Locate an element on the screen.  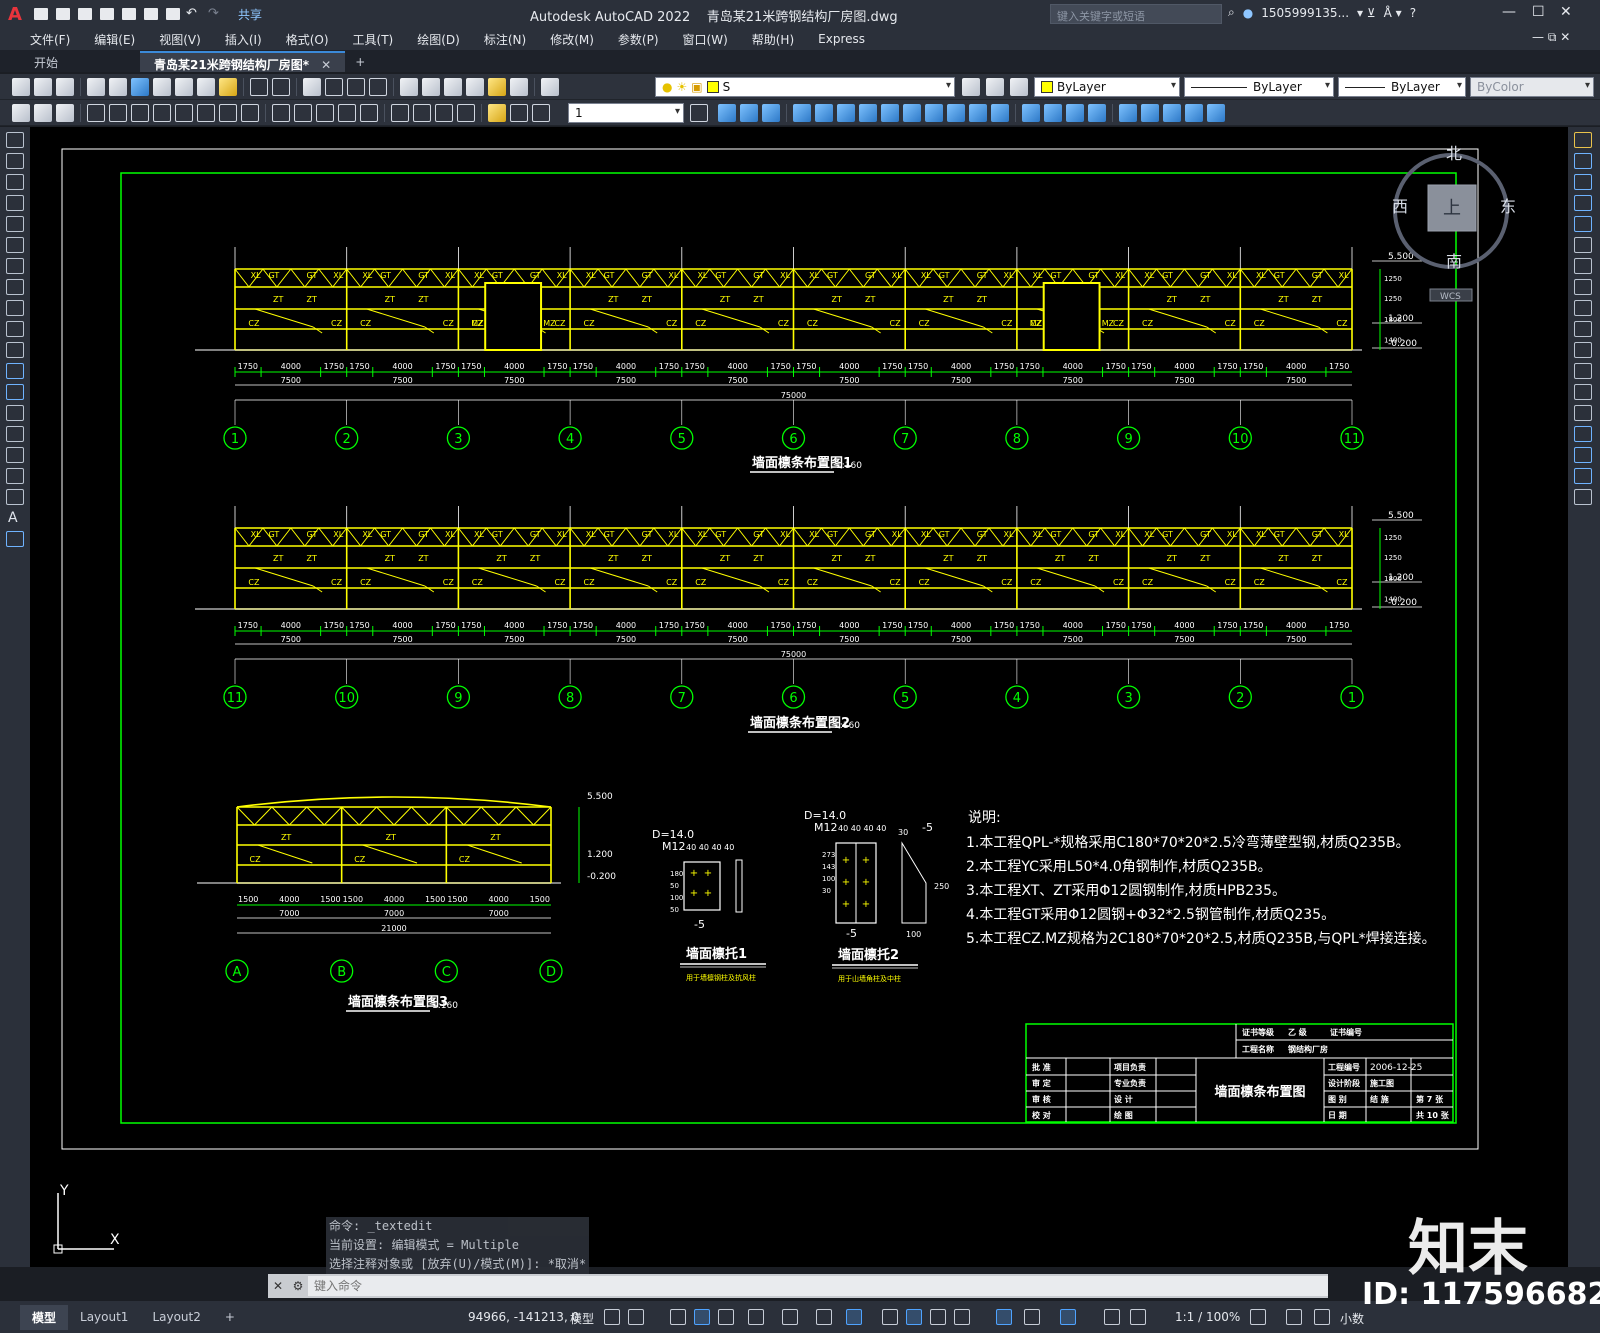
inspect-icon is located at coordinates (444, 112).